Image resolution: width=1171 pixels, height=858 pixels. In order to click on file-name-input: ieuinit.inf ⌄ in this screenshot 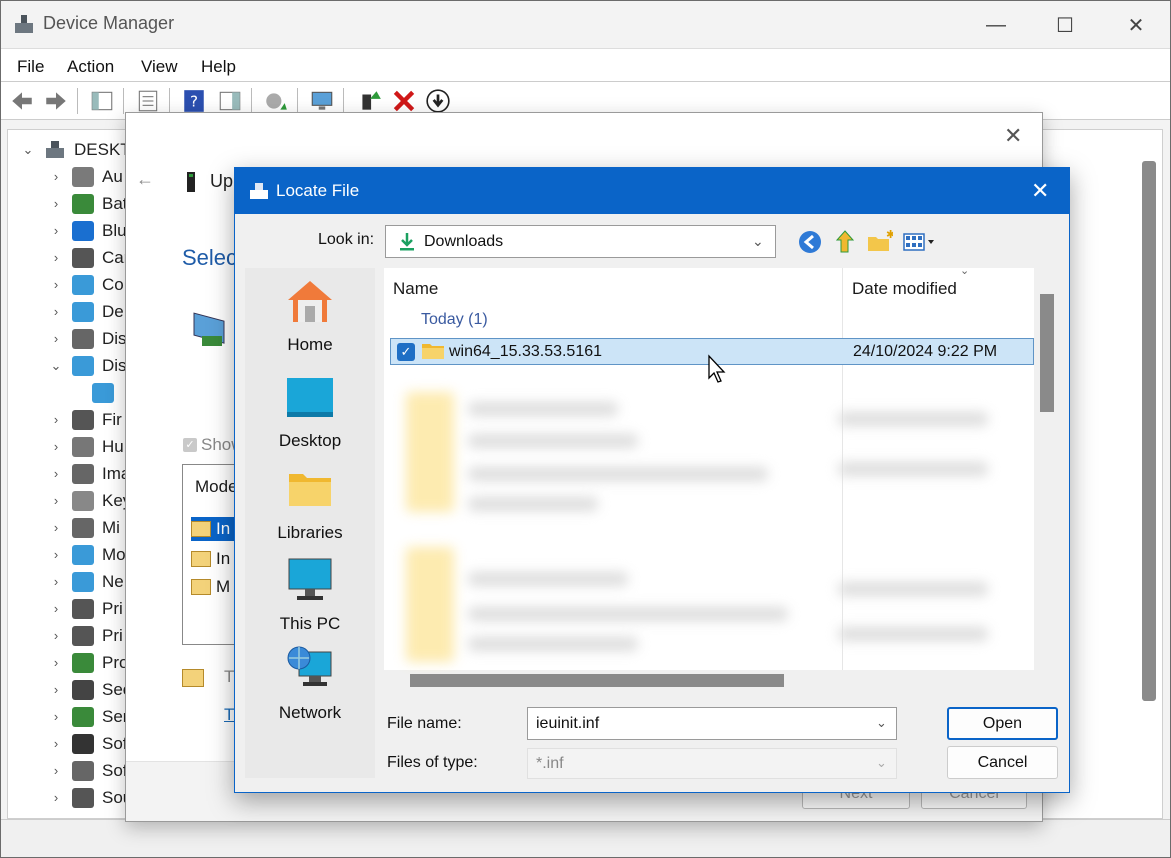, I will do `click(712, 723)`.